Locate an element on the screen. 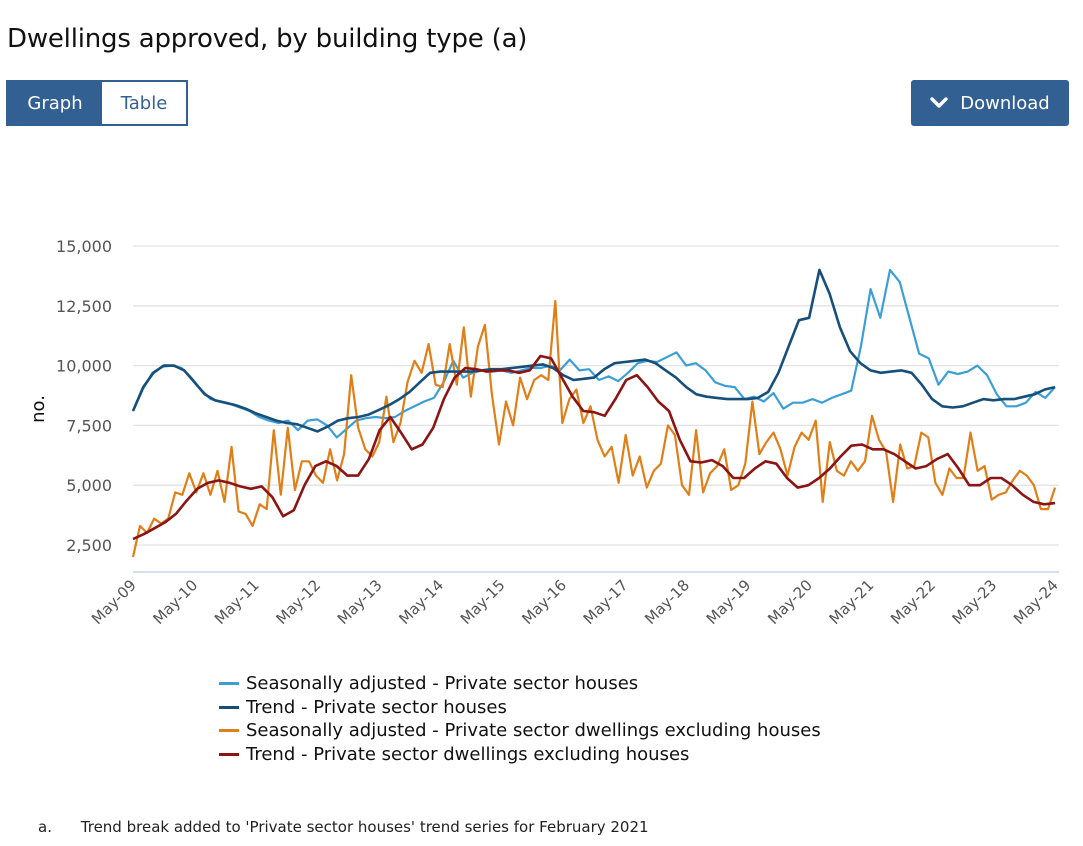 This screenshot has height=846, width=1083. x-tick-label: May-10 is located at coordinates (175, 602).